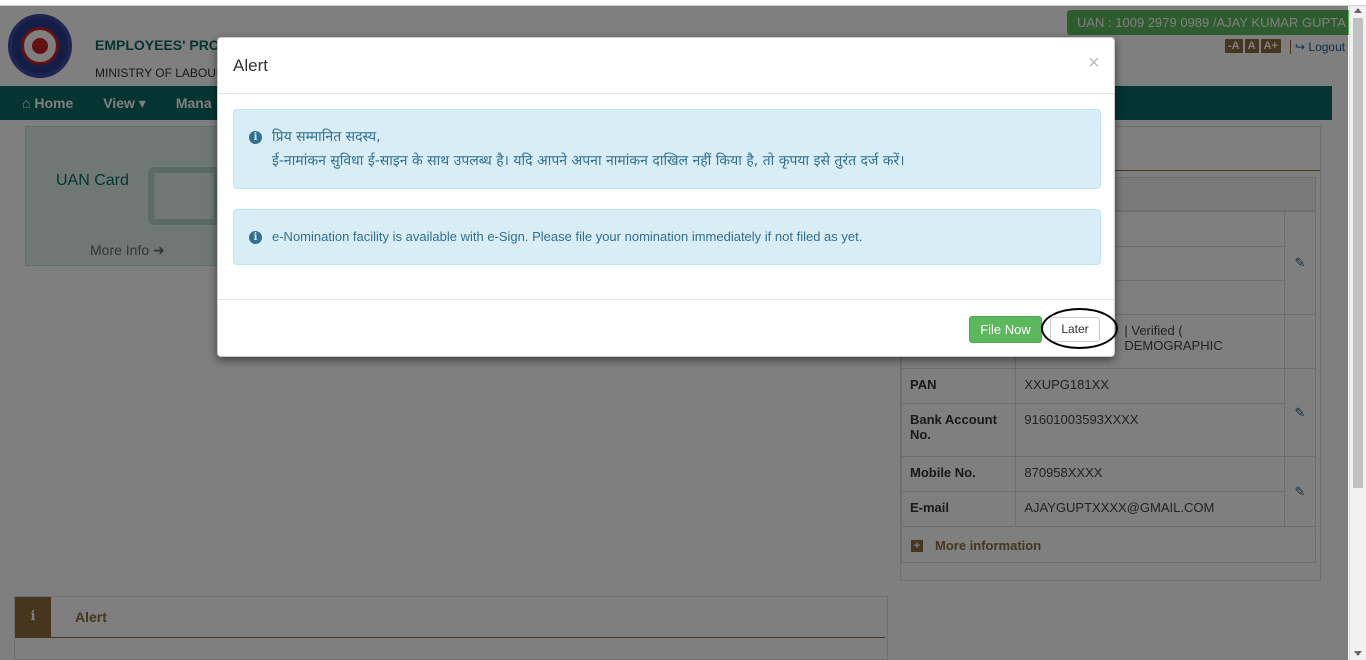 The height and width of the screenshot is (660, 1366). I want to click on scrollbar-thumb, so click(1358, 253).